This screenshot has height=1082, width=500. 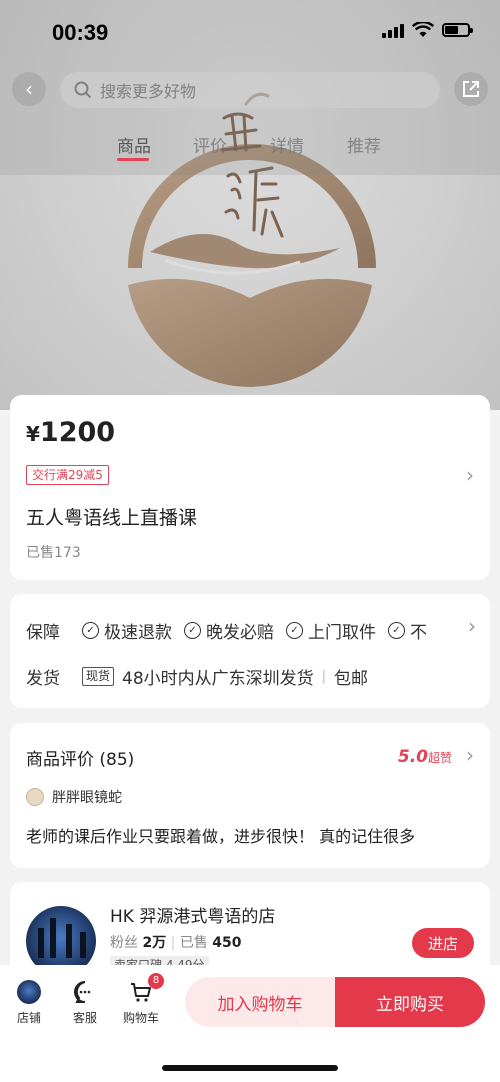 What do you see at coordinates (229, 630) in the screenshot?
I see `guarantee-item: ✓ 晚发必赔` at bounding box center [229, 630].